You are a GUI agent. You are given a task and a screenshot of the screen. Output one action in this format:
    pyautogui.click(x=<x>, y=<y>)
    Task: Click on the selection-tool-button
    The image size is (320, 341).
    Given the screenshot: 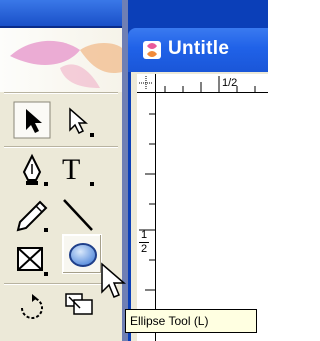 What is the action you would take?
    pyautogui.click(x=32, y=120)
    